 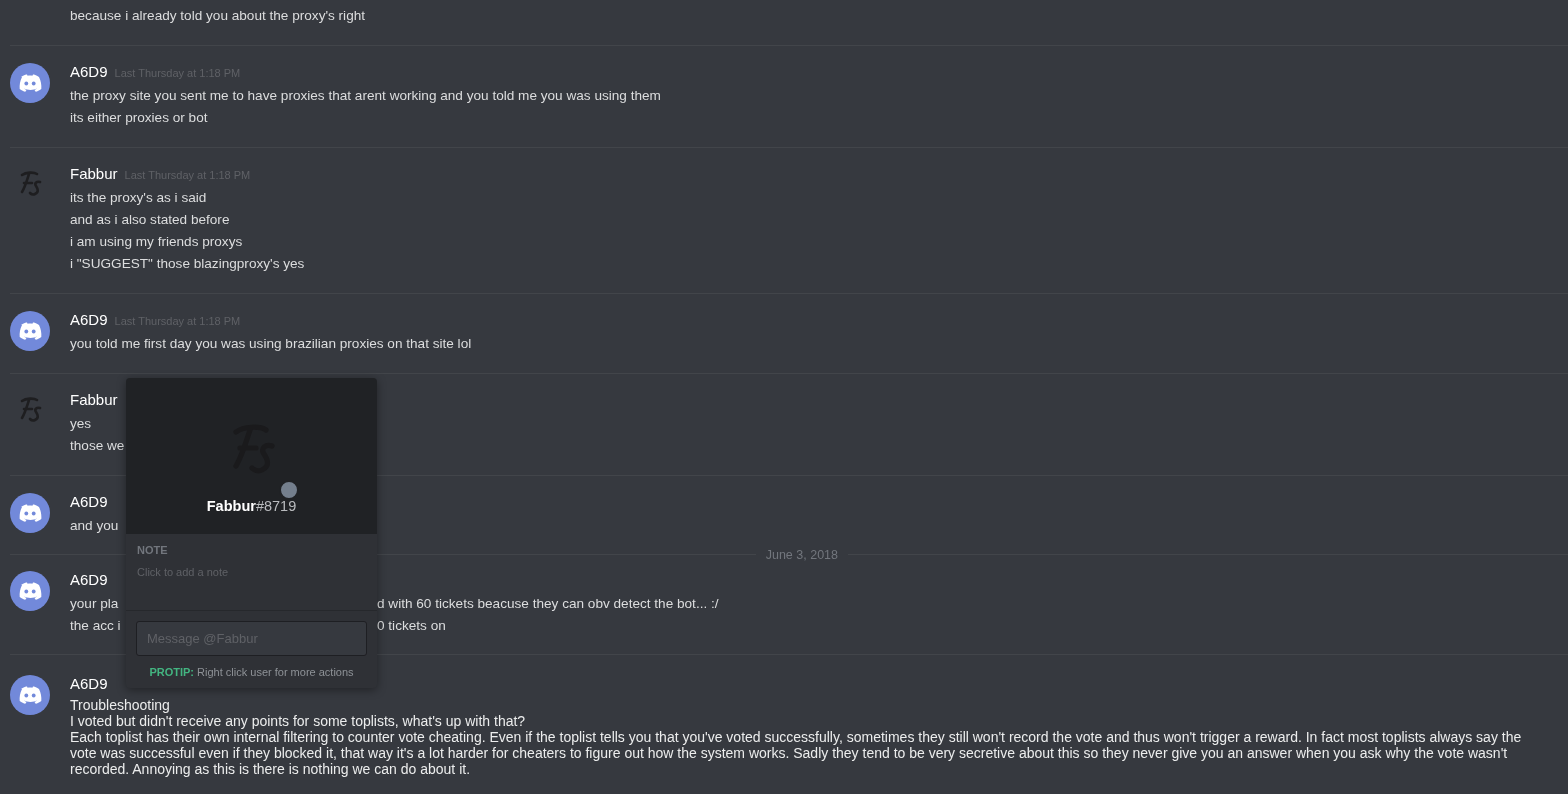 What do you see at coordinates (150, 220) in the screenshot?
I see `message-text: and as i also stated before` at bounding box center [150, 220].